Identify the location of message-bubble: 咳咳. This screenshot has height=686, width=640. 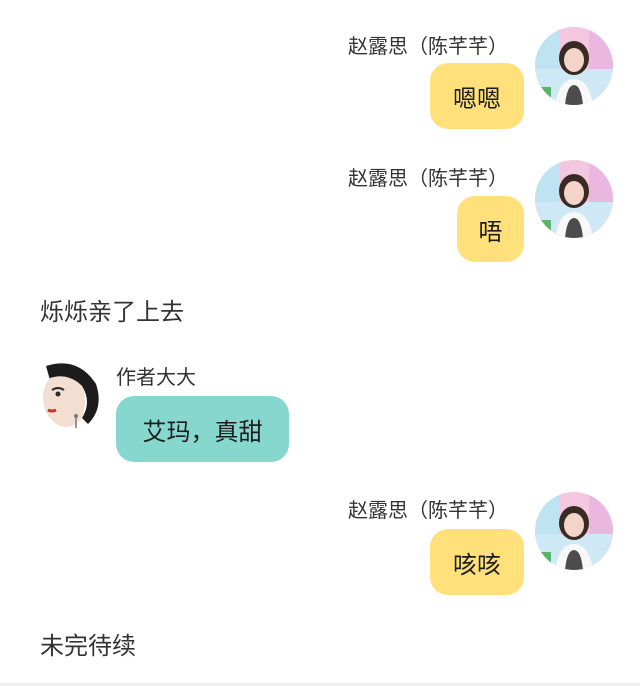
(477, 562).